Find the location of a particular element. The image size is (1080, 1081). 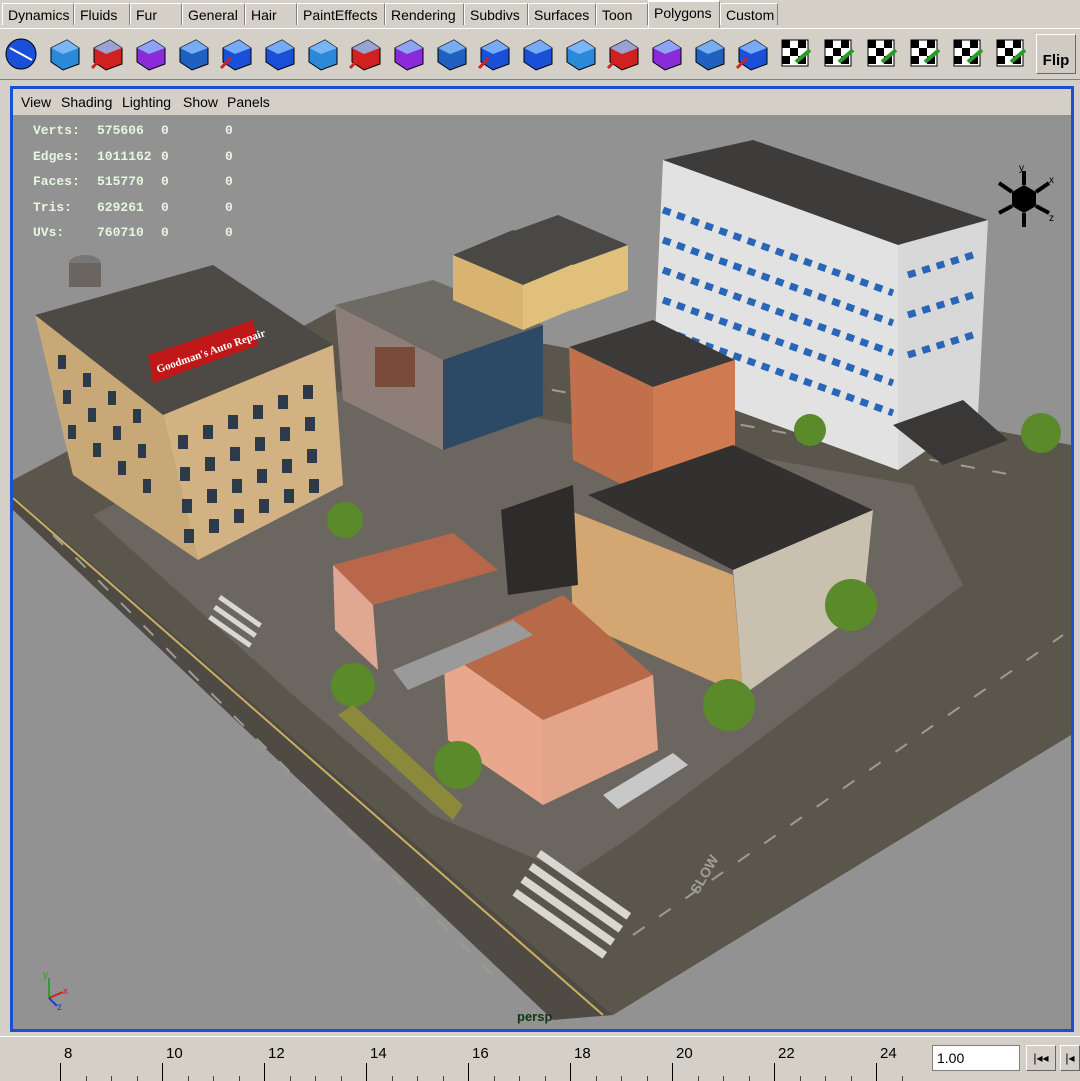

step-back-button: |◂◂ is located at coordinates (1041, 1058).